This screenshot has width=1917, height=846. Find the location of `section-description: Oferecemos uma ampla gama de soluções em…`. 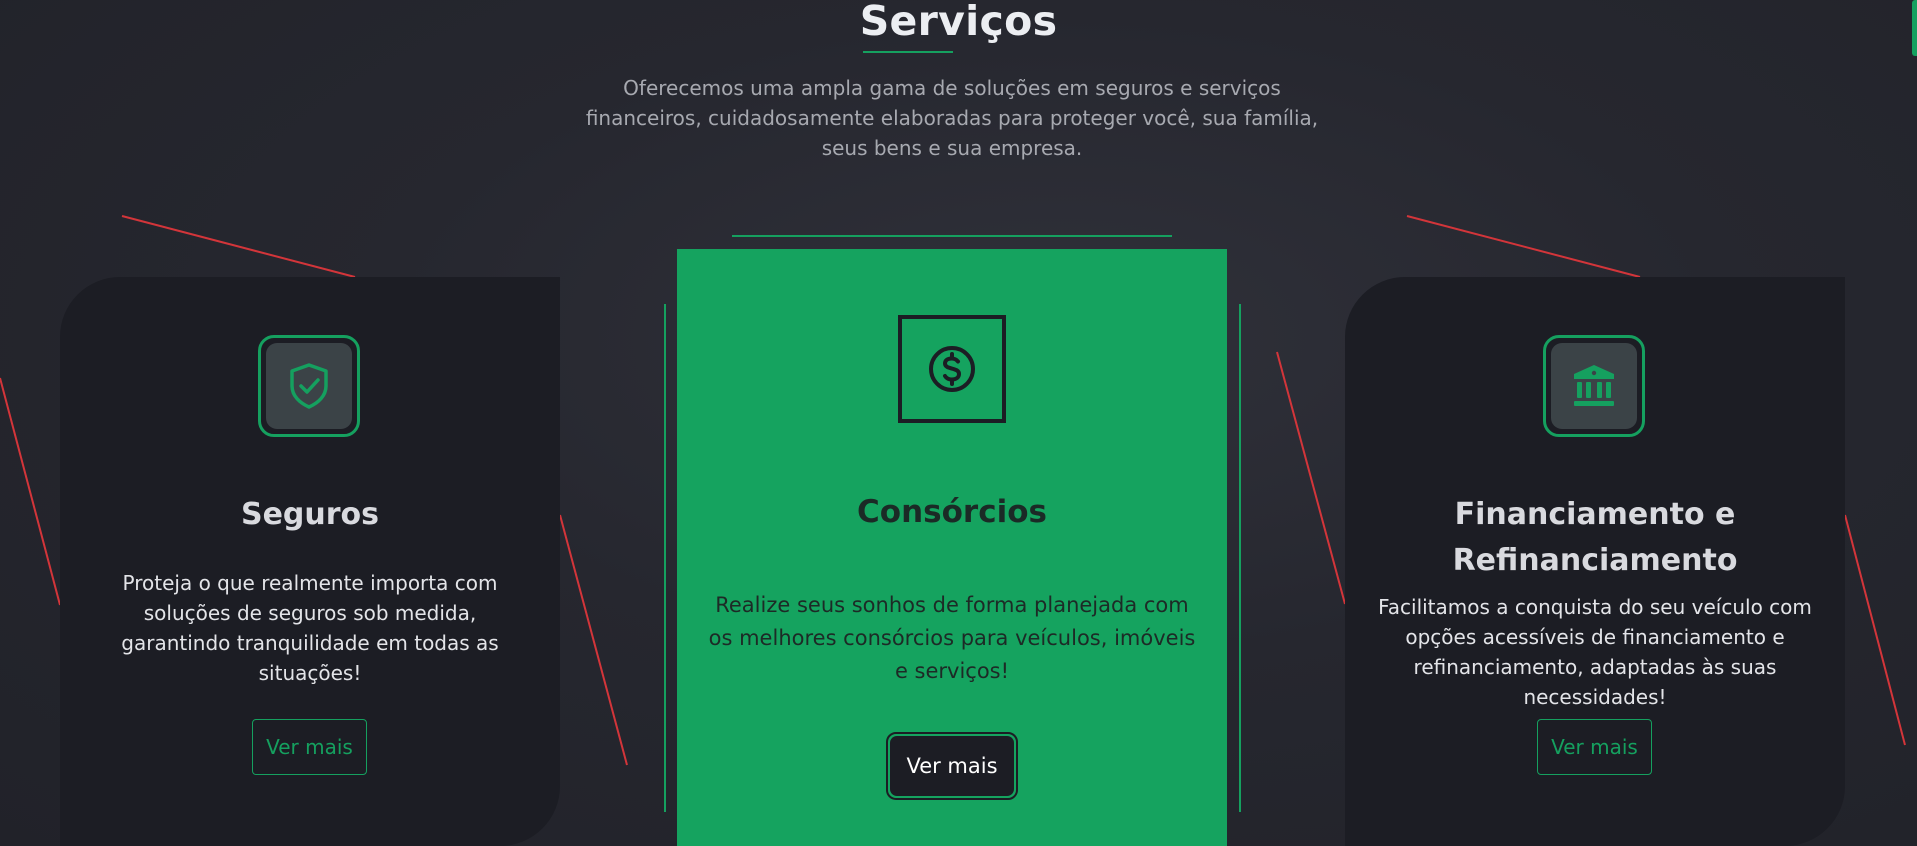

section-description: Oferecemos uma ampla gama de soluções em… is located at coordinates (952, 118).